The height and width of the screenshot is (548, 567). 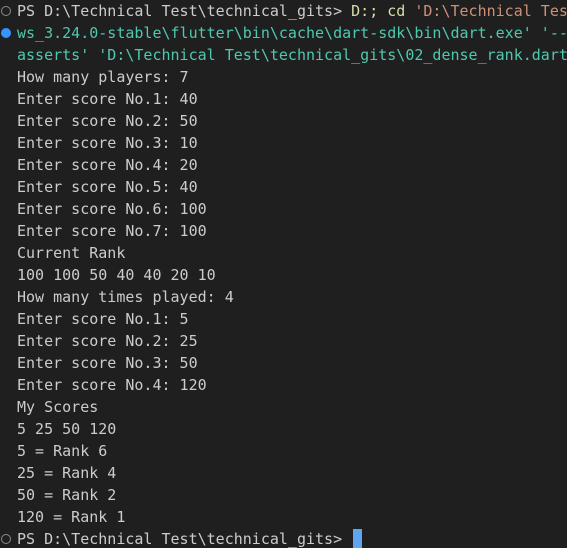 What do you see at coordinates (490, 11) in the screenshot?
I see `path-argument: 'D:\Technical Tes` at bounding box center [490, 11].